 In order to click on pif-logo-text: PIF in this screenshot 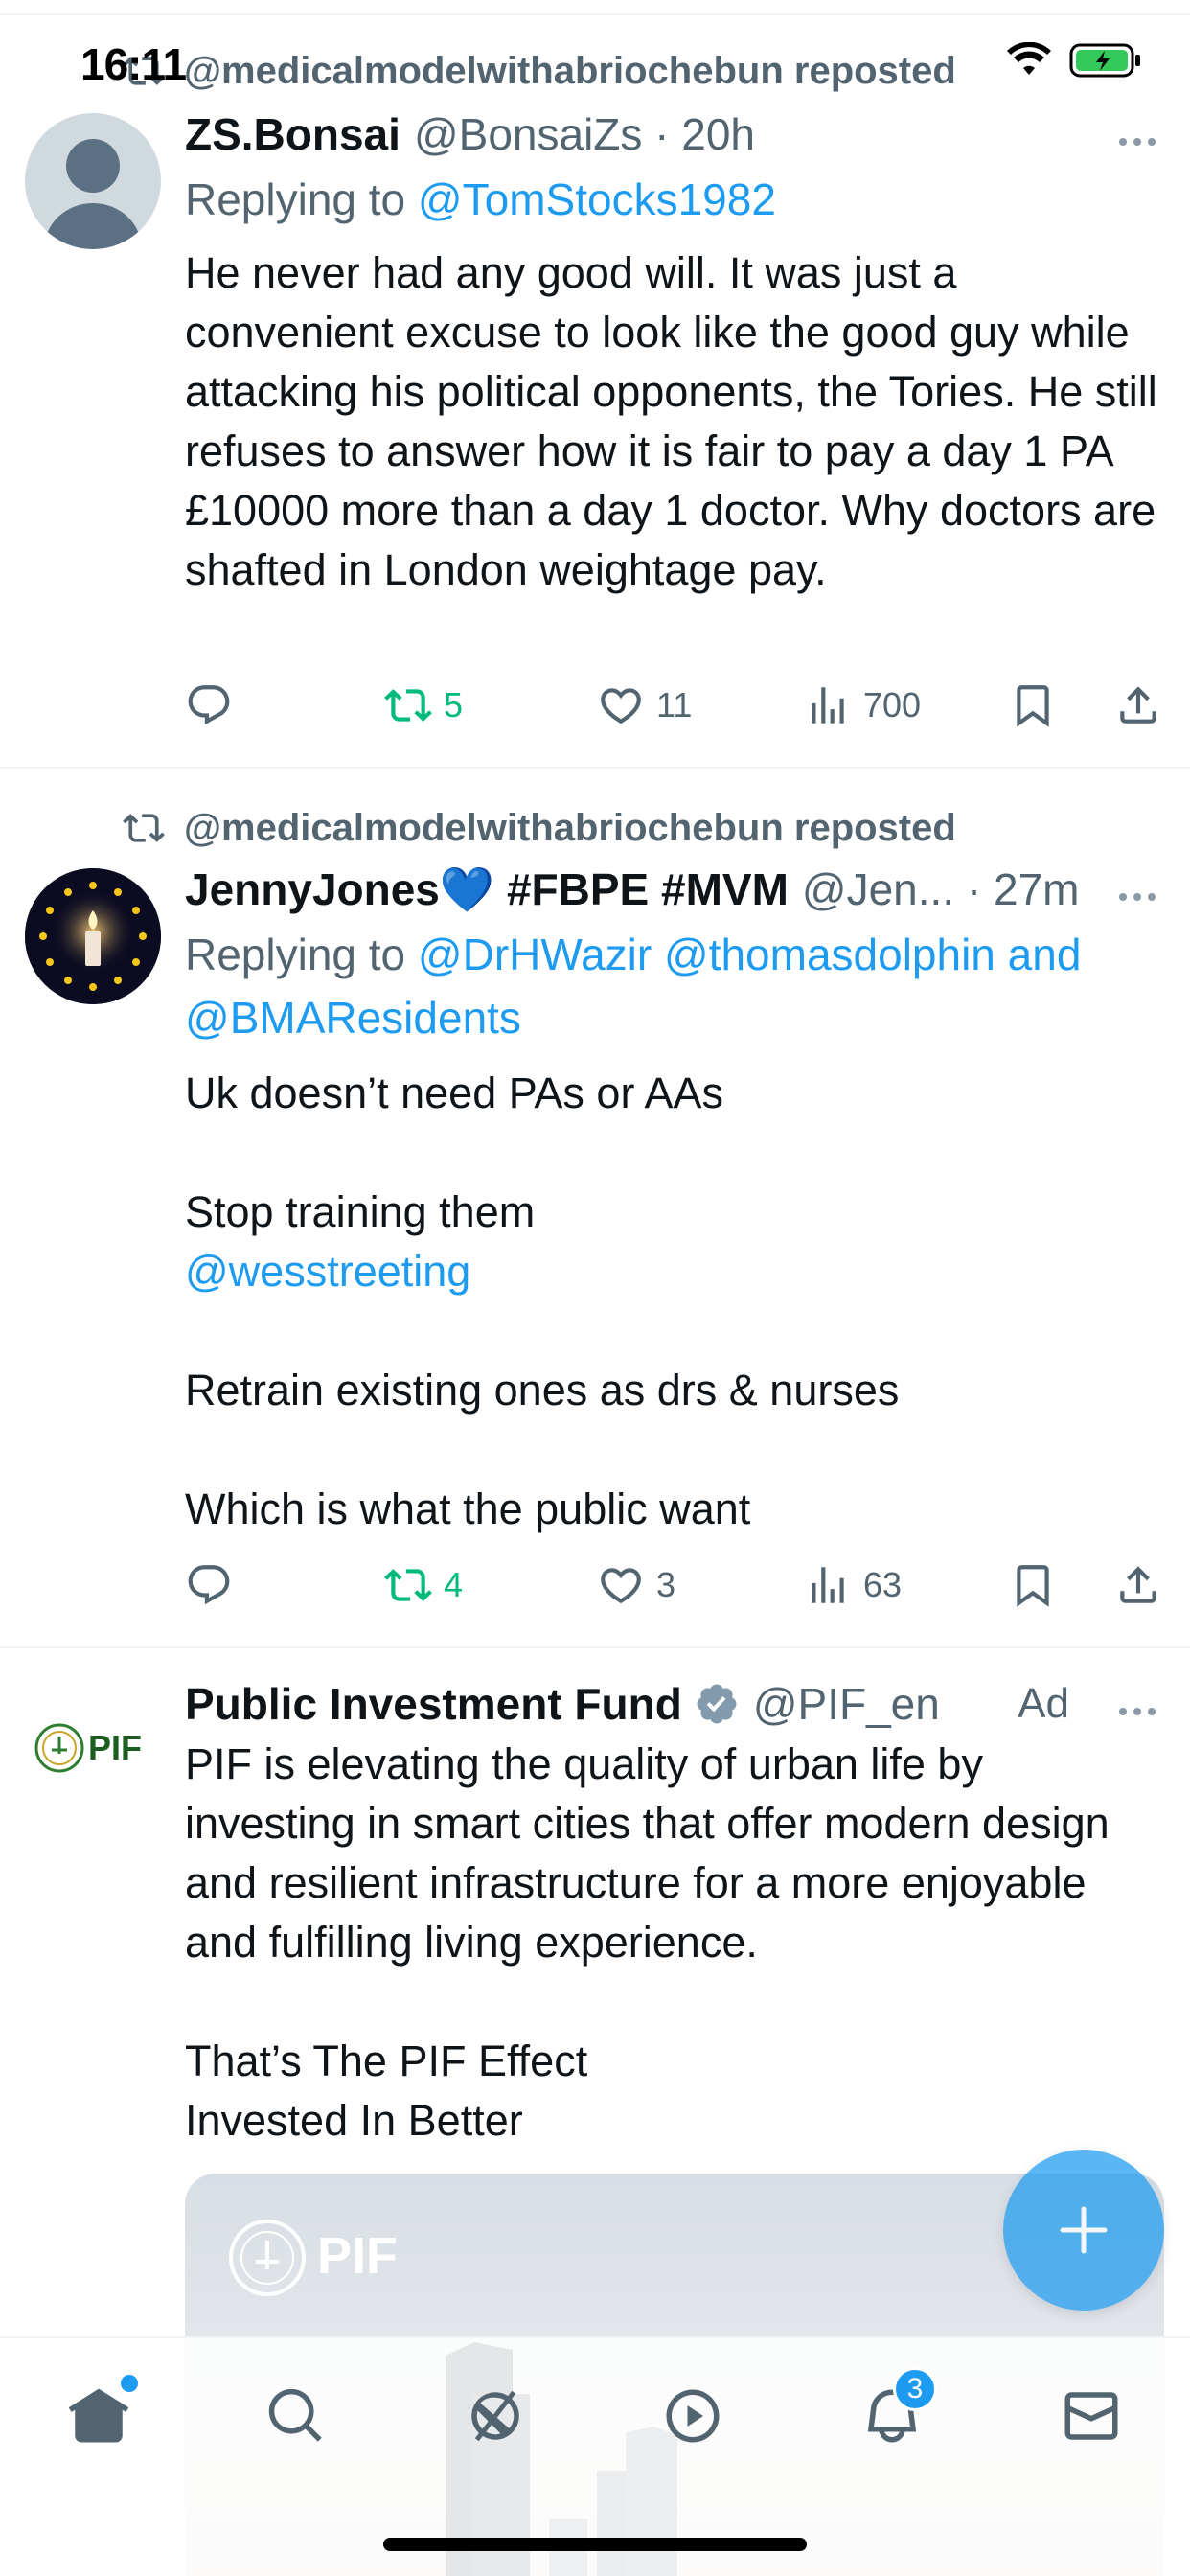, I will do `click(115, 1747)`.